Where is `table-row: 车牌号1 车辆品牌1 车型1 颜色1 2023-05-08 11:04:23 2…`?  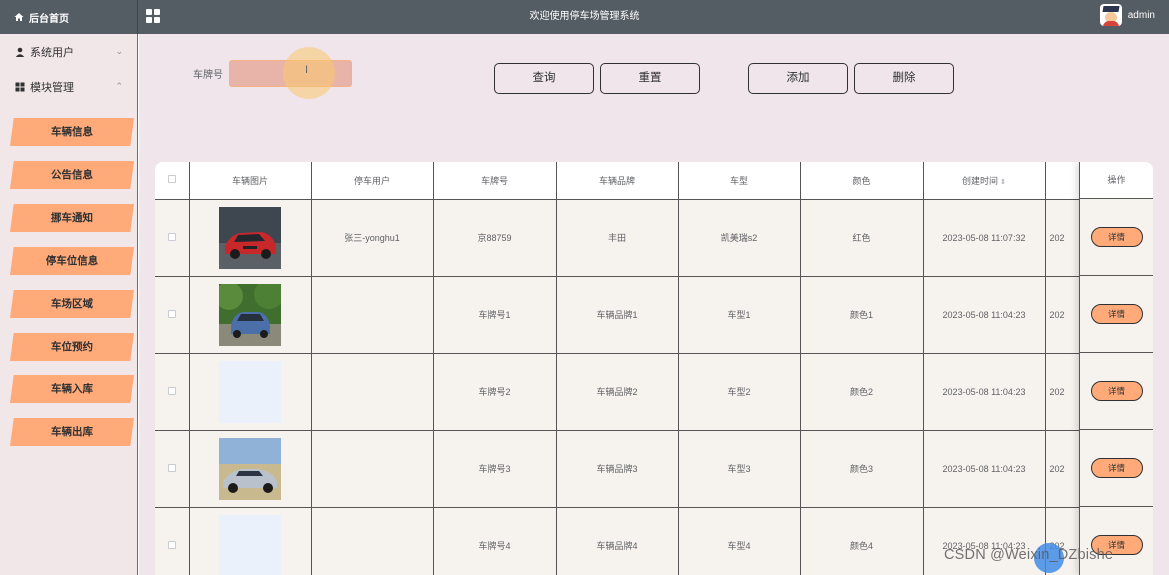 table-row: 车牌号1 车辆品牌1 车型1 颜色1 2023-05-08 11:04:23 2… is located at coordinates (654, 315).